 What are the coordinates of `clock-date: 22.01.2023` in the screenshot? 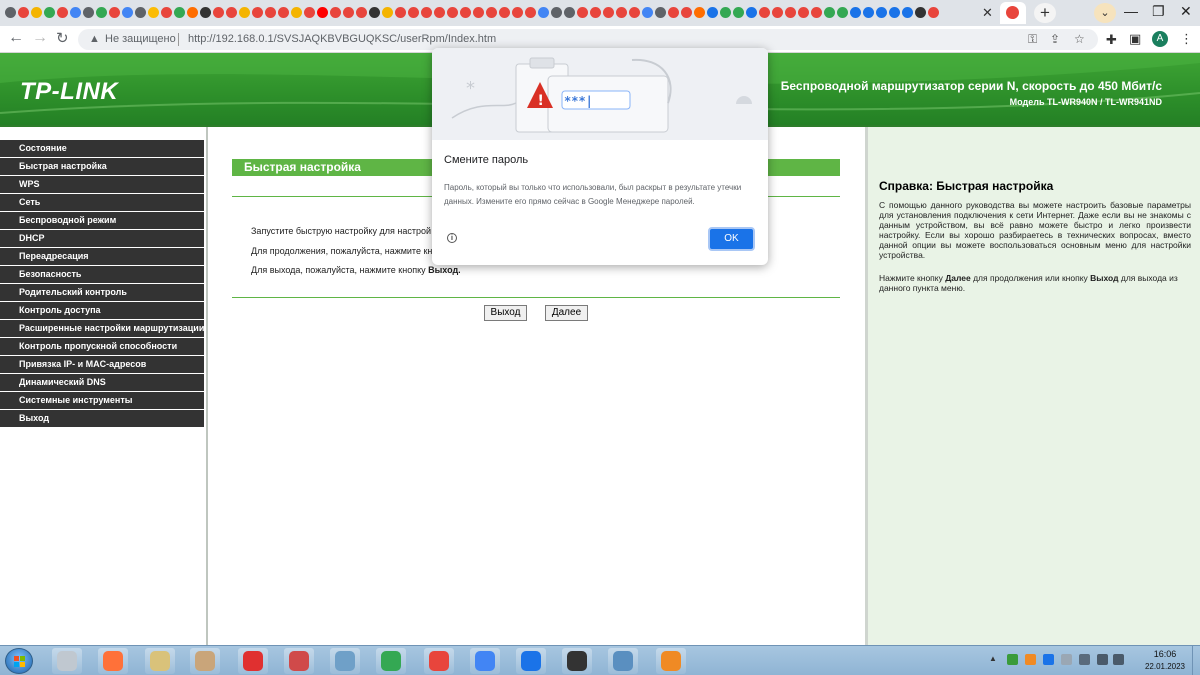 It's located at (1165, 666).